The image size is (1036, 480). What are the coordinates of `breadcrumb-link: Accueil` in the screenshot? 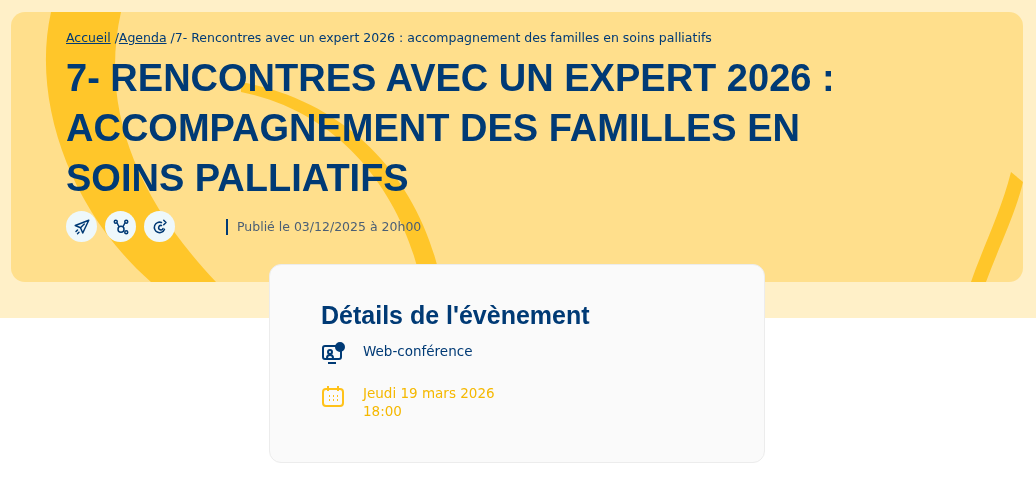 It's located at (88, 37).